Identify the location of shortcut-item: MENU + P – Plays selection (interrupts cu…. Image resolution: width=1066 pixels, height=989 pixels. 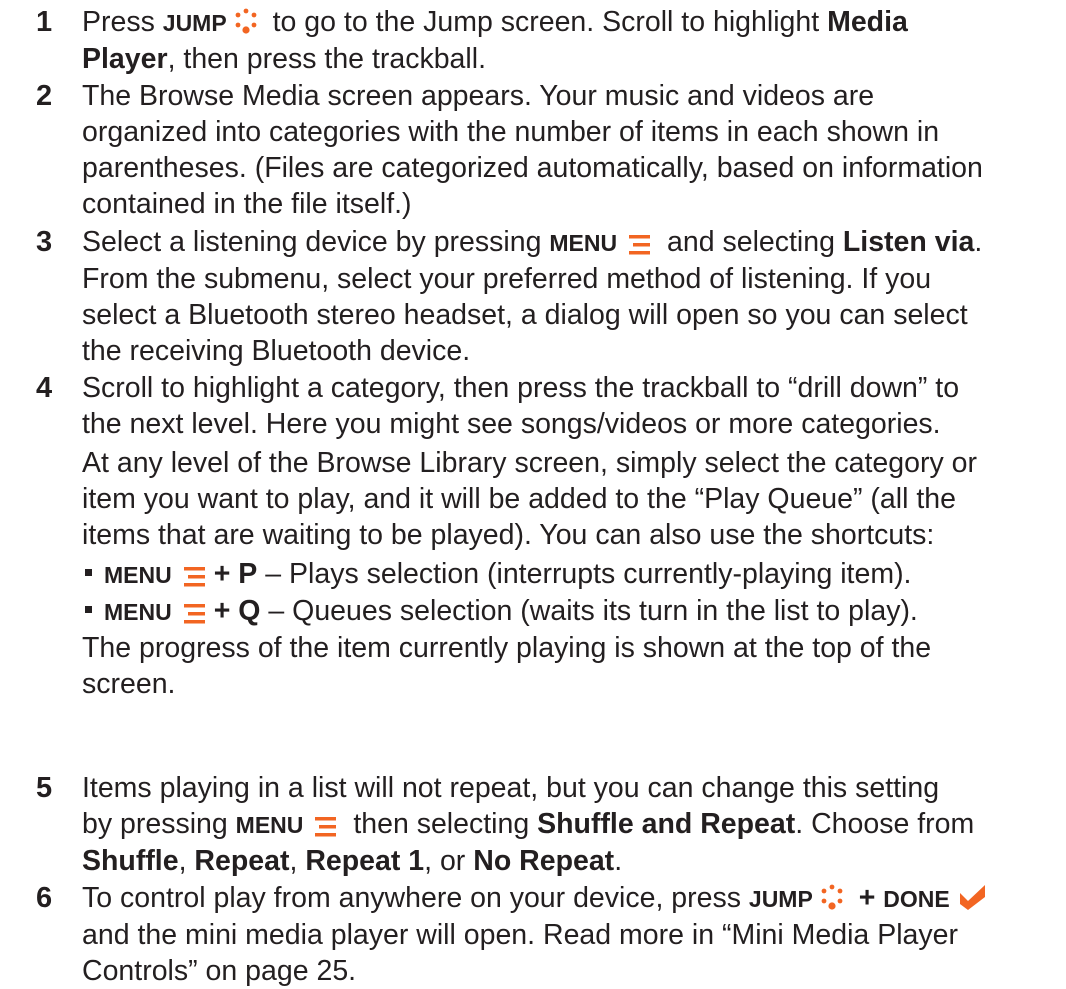
(574, 574).